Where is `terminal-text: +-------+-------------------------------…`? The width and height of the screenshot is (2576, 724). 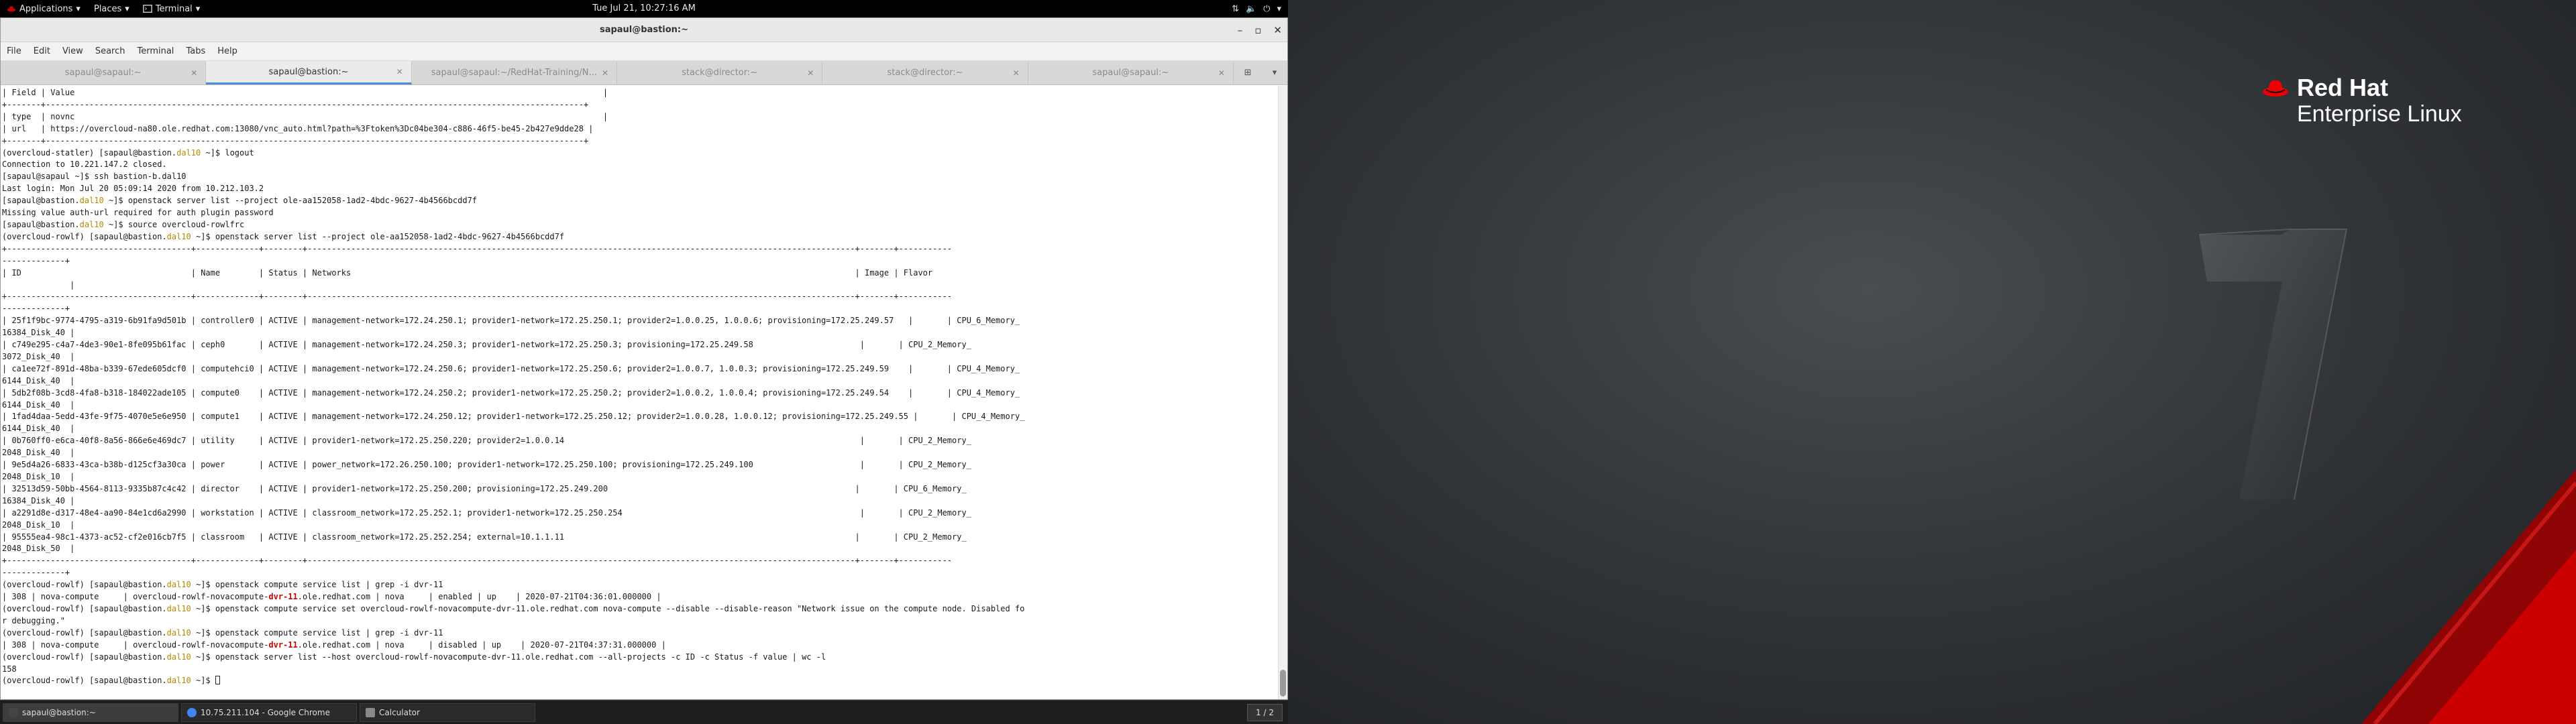 terminal-text: +-------+-------------------------------… is located at coordinates (295, 140).